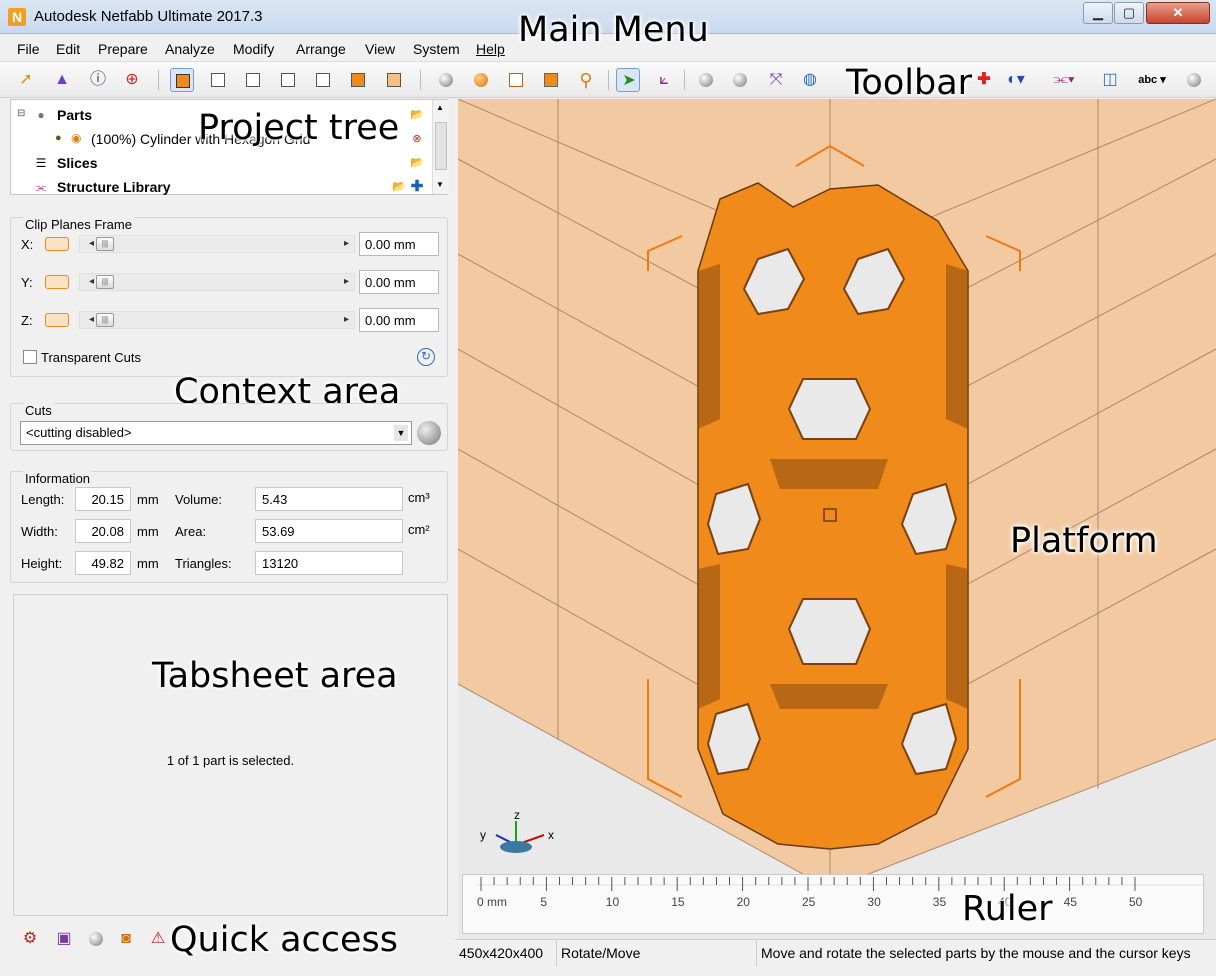 Image resolution: width=1216 pixels, height=976 pixels. What do you see at coordinates (394, 80) in the screenshot?
I see `view-bottom-icon` at bounding box center [394, 80].